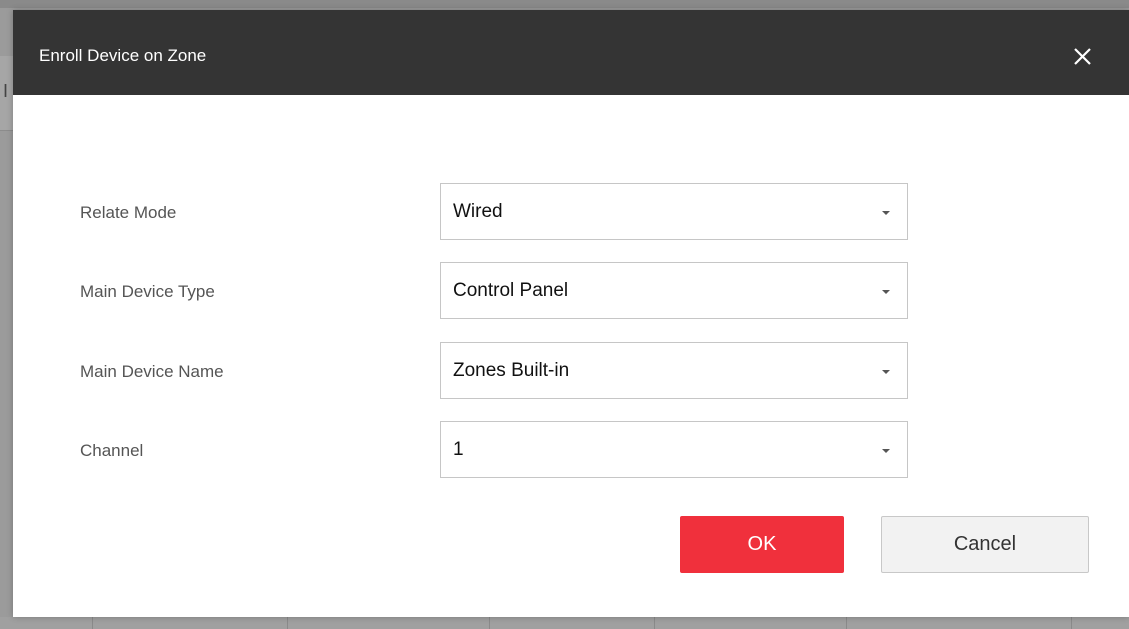  What do you see at coordinates (674, 449) in the screenshot?
I see `channel-select: 1` at bounding box center [674, 449].